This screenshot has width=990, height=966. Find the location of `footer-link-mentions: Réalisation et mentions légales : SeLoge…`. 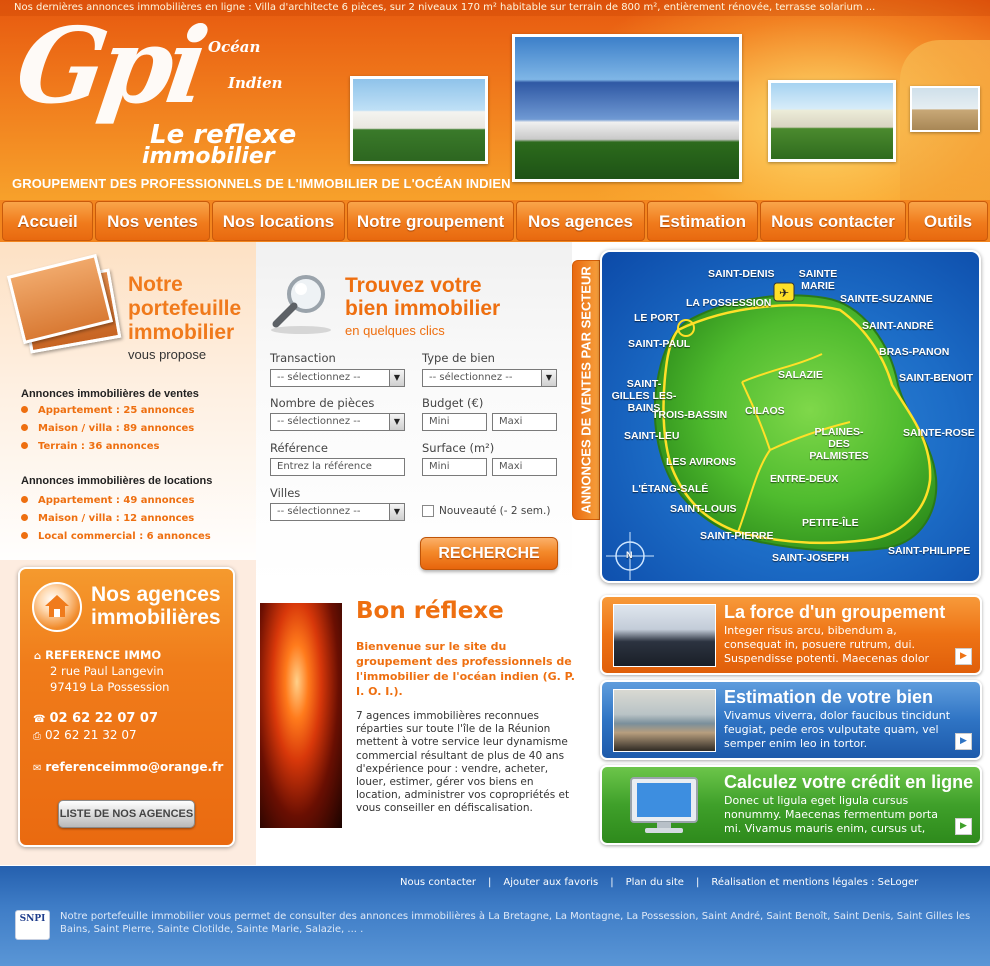

footer-link-mentions: Réalisation et mentions légales : SeLoge… is located at coordinates (814, 882).